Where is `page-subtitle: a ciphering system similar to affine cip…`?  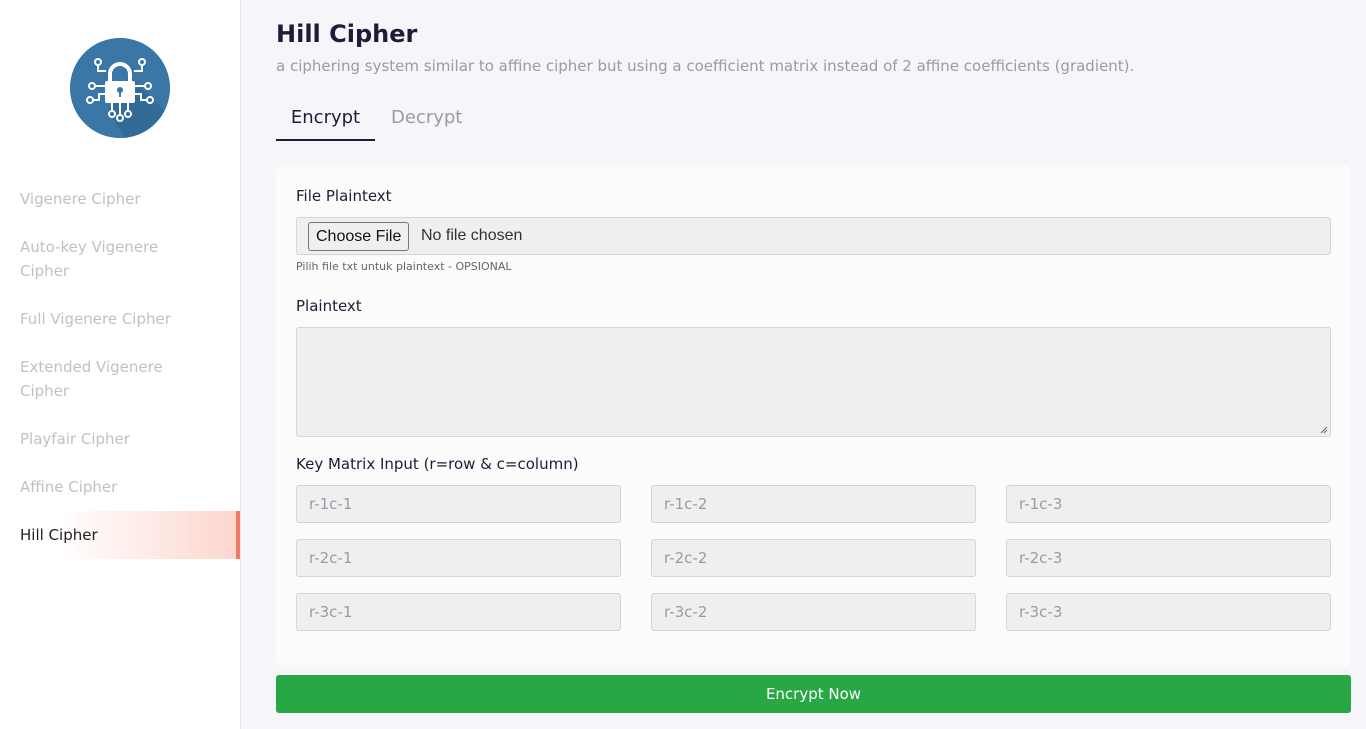 page-subtitle: a ciphering system similar to affine cip… is located at coordinates (705, 66).